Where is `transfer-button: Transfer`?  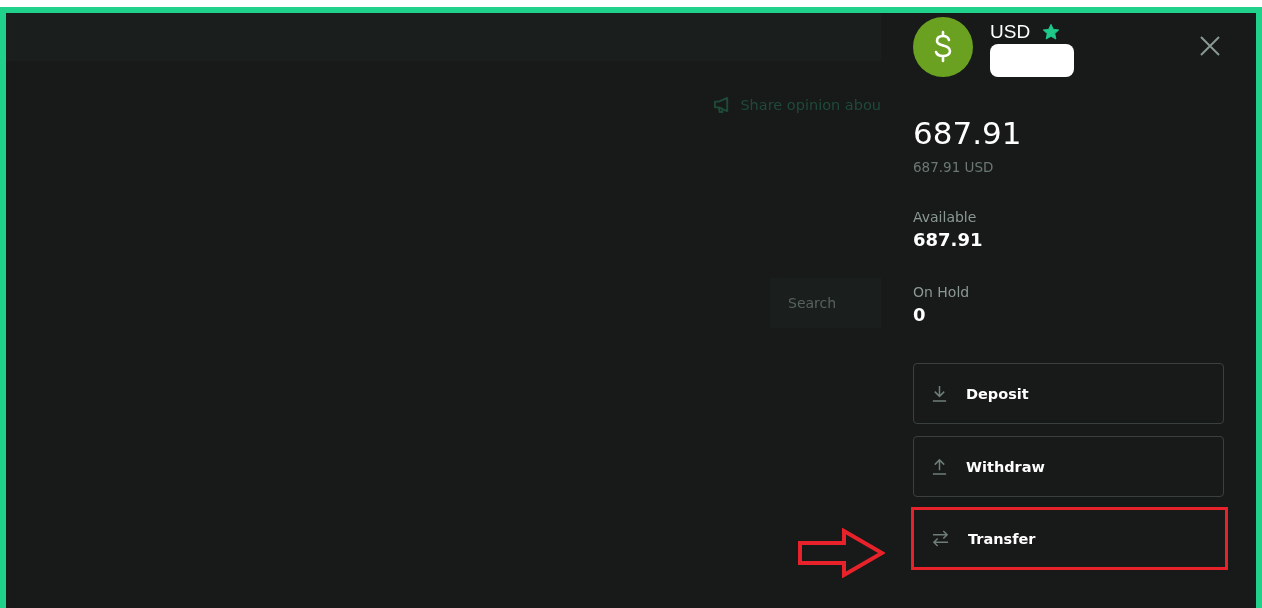 transfer-button: Transfer is located at coordinates (1069, 538).